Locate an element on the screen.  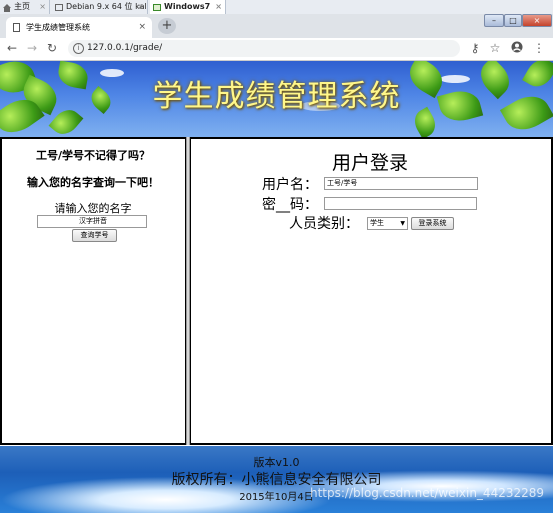
version-text: 版本v1.0 is located at coordinates (276, 462).